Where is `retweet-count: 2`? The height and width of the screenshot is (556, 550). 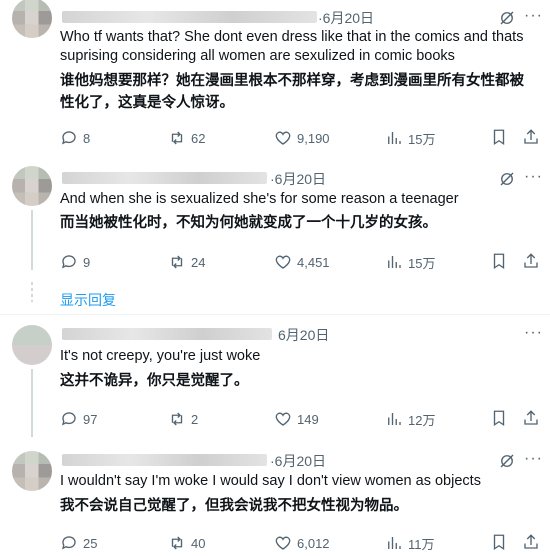 retweet-count: 2 is located at coordinates (195, 419).